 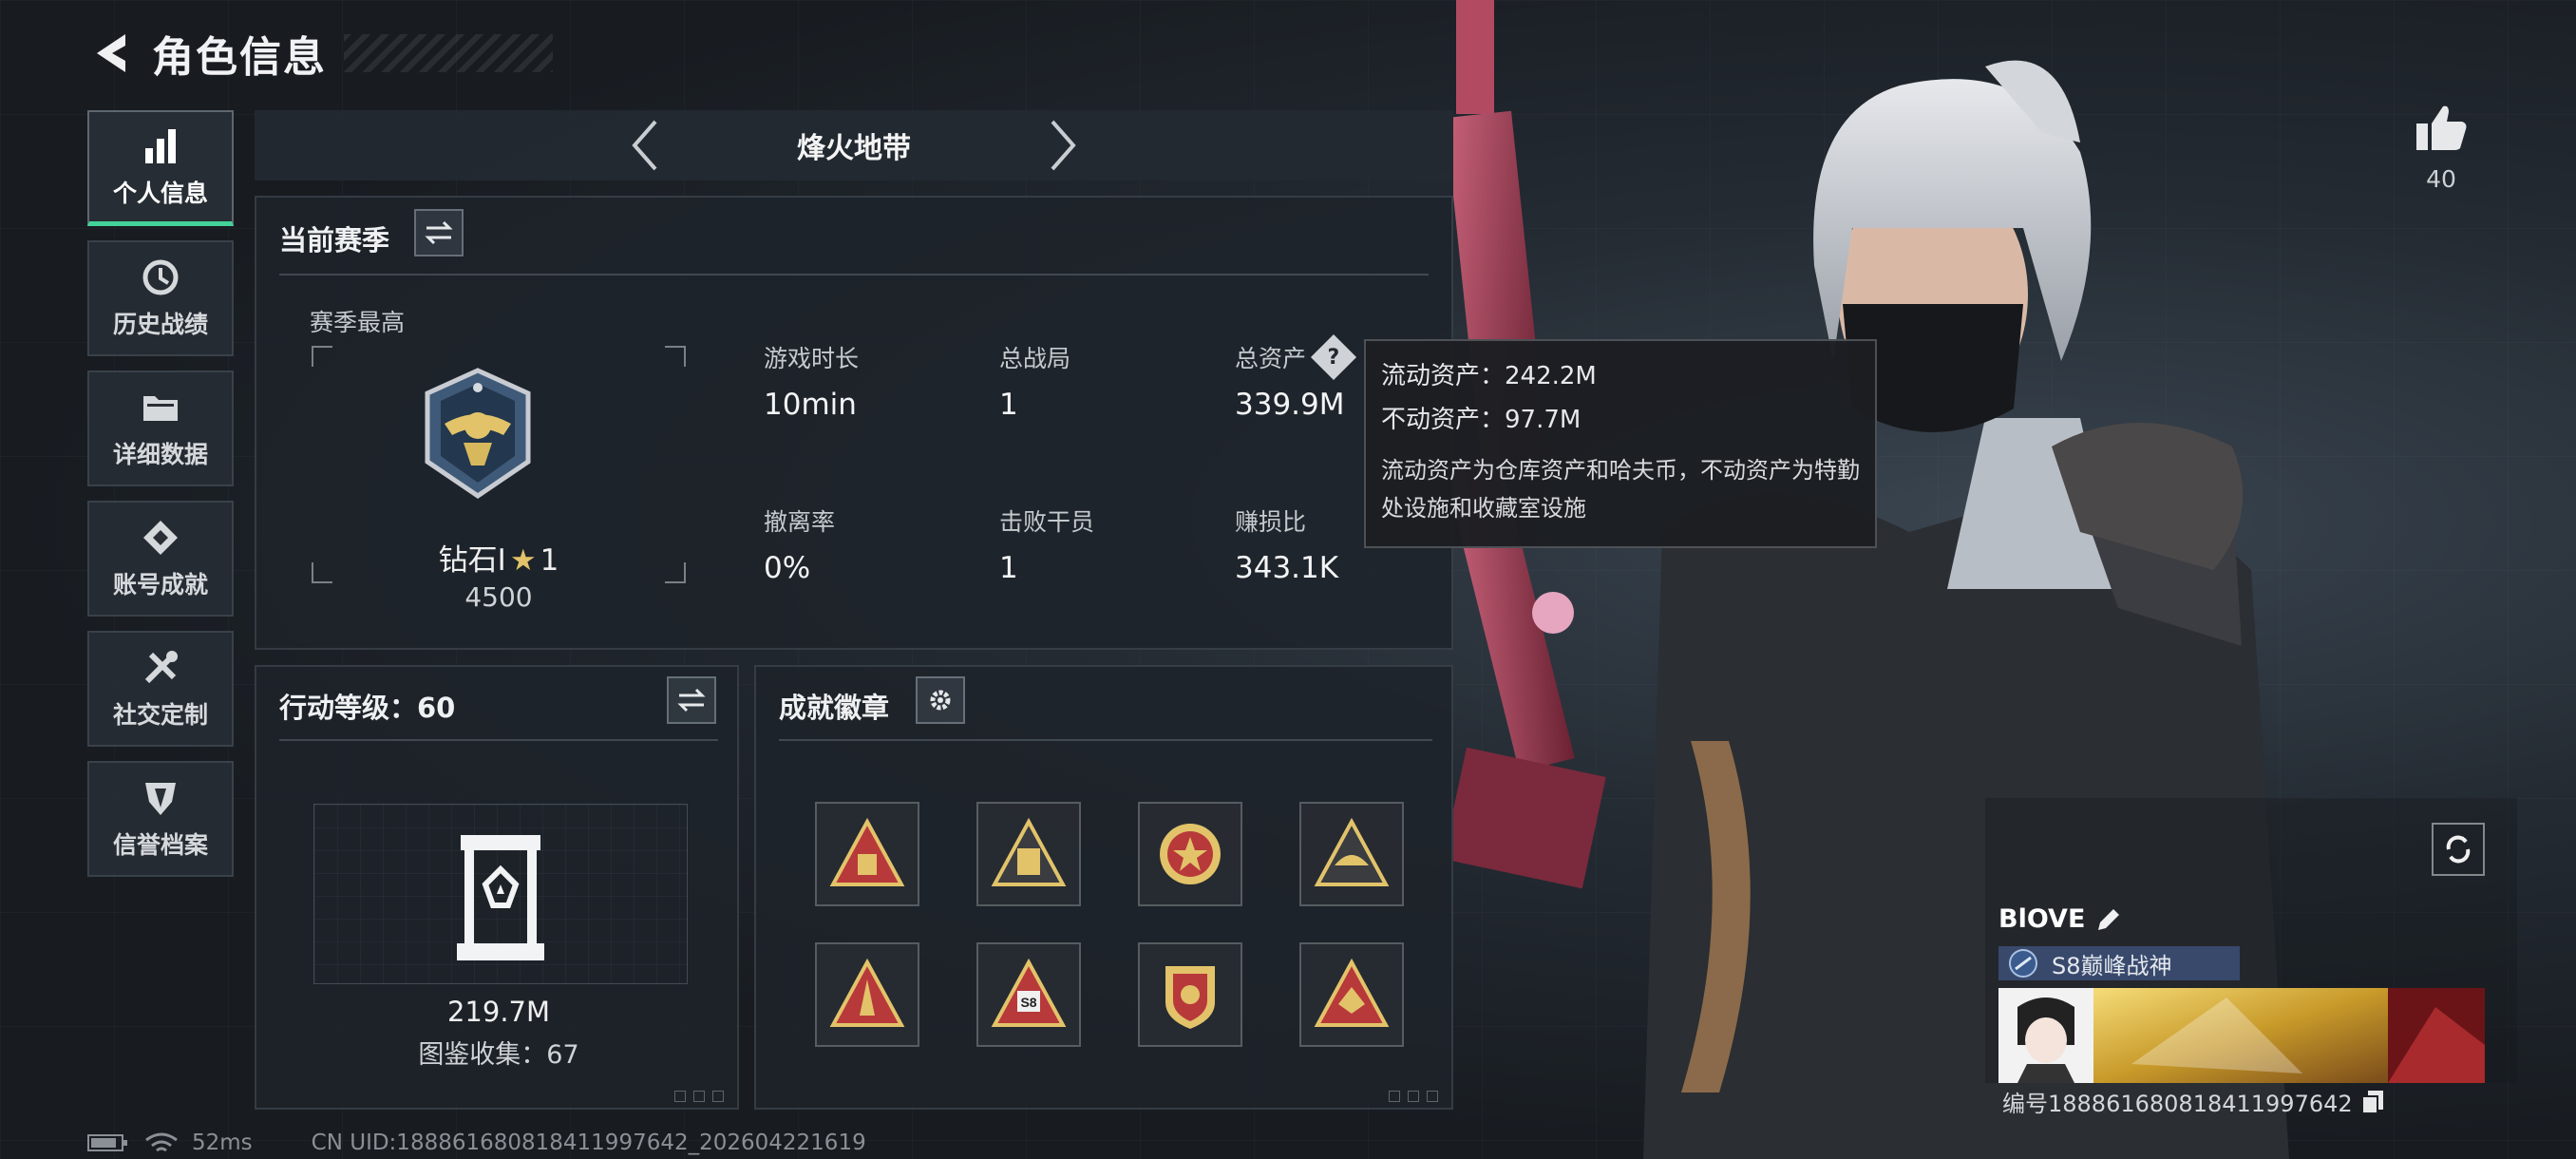 I want to click on rank-name: 钻石I ★ 1, so click(x=498, y=560).